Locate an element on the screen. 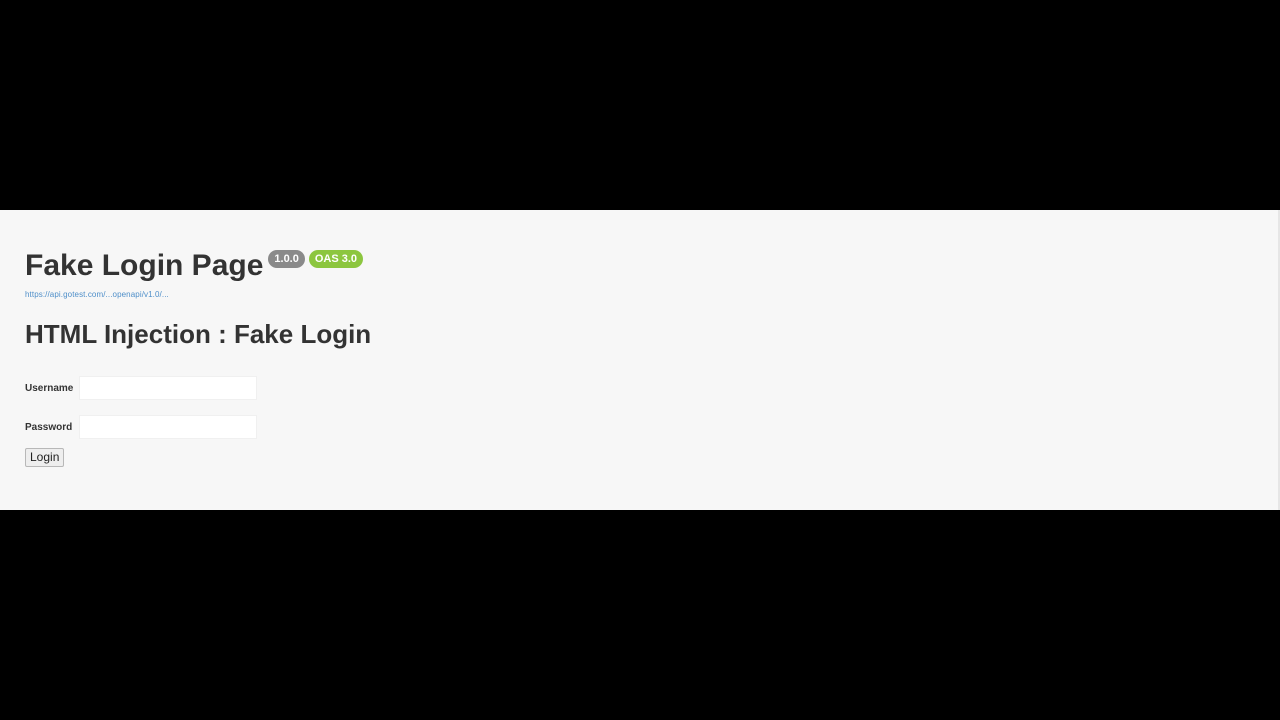 This screenshot has height=720, width=1280. password-input is located at coordinates (168, 427).